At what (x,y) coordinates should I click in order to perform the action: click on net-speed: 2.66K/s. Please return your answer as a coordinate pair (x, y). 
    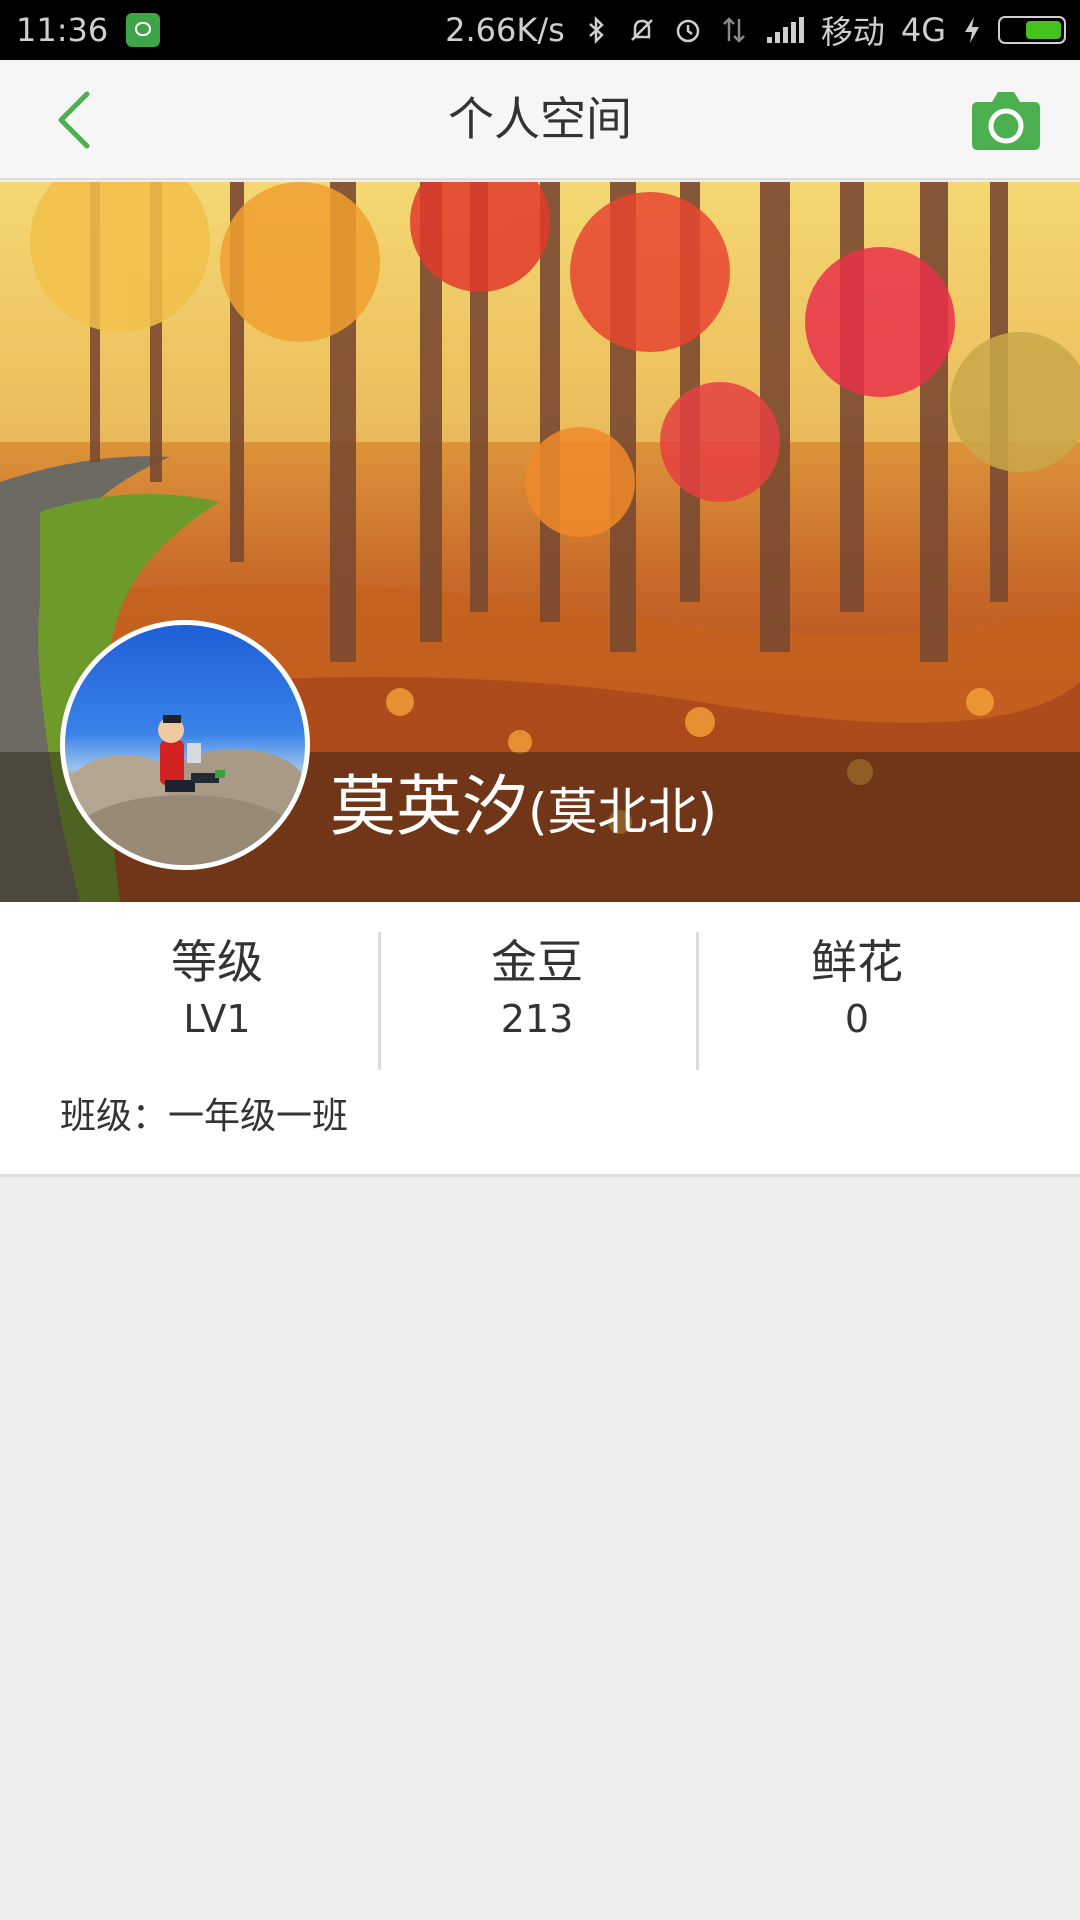
    Looking at the image, I should click on (505, 30).